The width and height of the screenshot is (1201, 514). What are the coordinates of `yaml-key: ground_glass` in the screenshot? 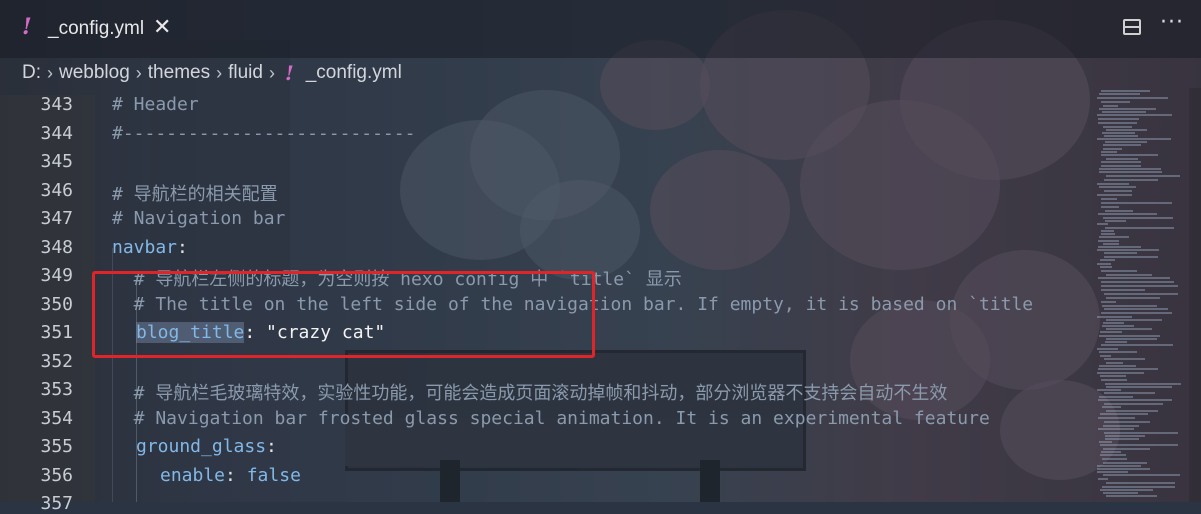 It's located at (201, 446).